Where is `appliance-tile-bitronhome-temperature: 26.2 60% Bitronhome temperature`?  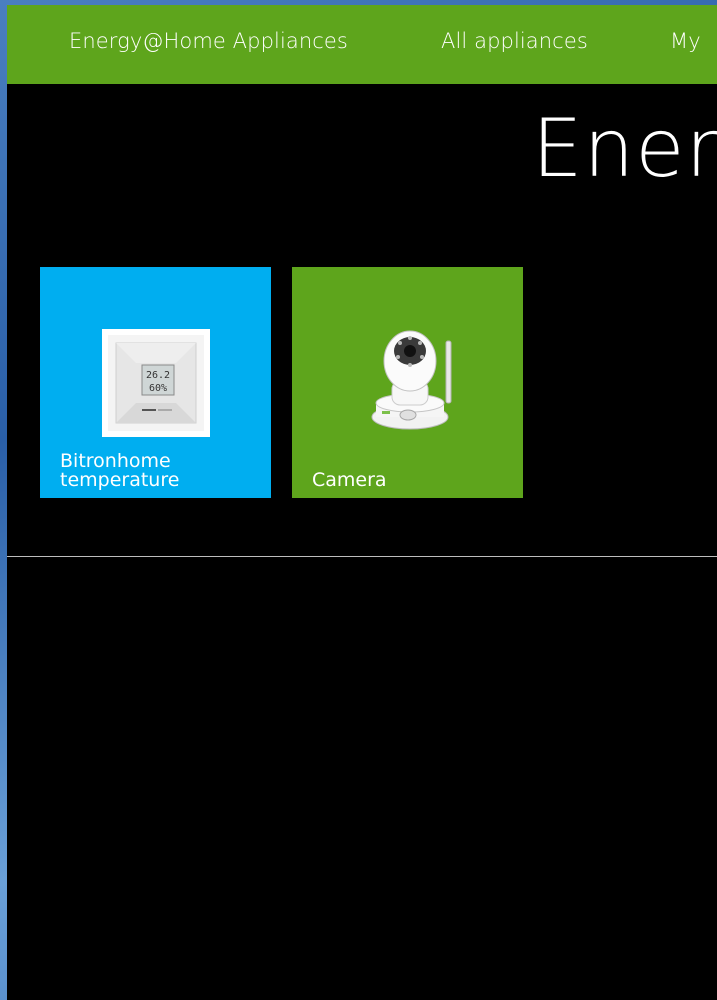 appliance-tile-bitronhome-temperature: 26.2 60% Bitronhome temperature is located at coordinates (155, 382).